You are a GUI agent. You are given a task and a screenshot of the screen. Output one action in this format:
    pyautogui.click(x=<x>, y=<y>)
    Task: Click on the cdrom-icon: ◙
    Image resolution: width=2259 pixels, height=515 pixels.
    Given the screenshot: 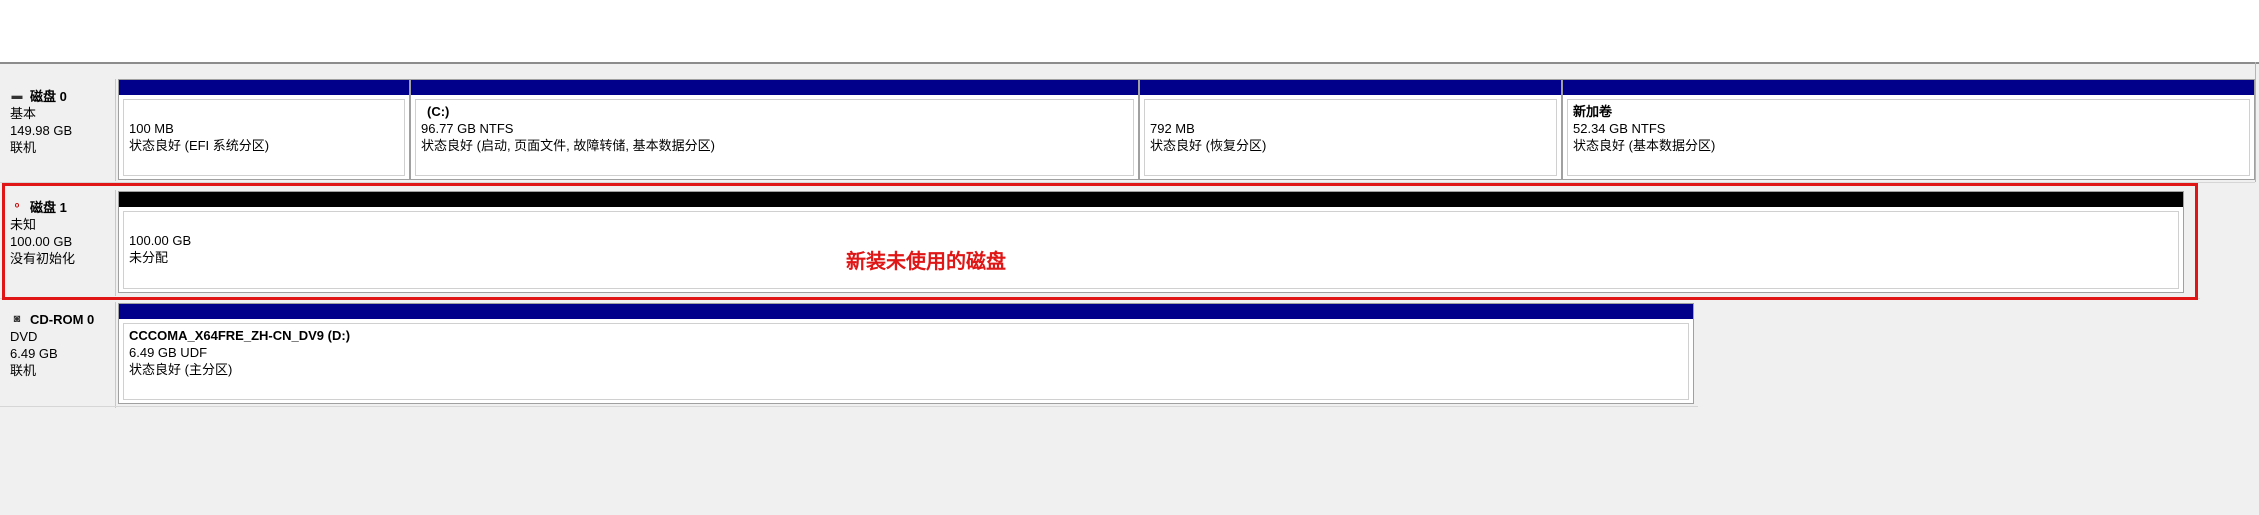 What is the action you would take?
    pyautogui.click(x=17, y=319)
    